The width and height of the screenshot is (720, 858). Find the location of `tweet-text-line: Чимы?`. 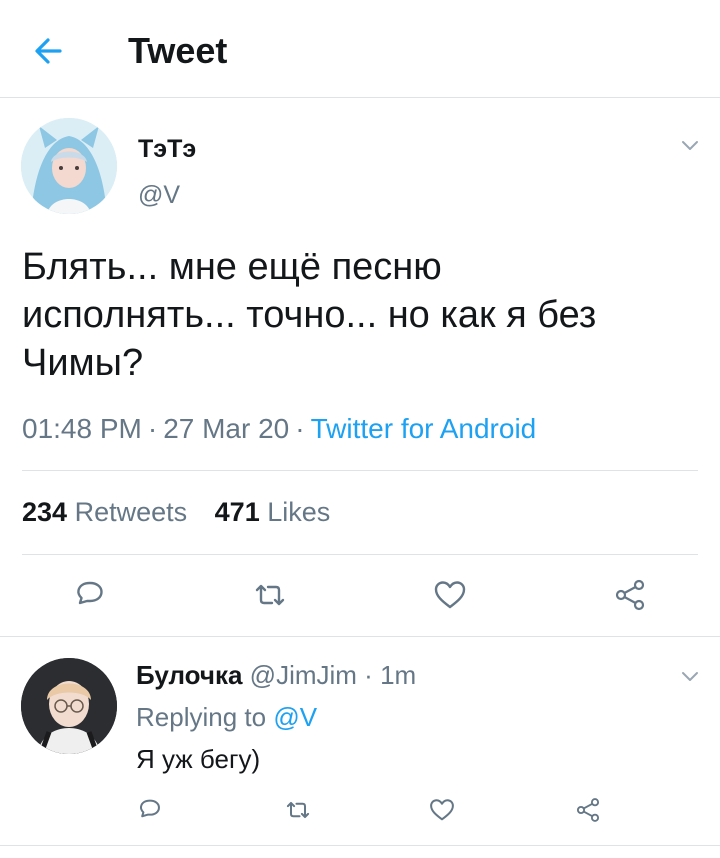

tweet-text-line: Чимы? is located at coordinates (83, 363).